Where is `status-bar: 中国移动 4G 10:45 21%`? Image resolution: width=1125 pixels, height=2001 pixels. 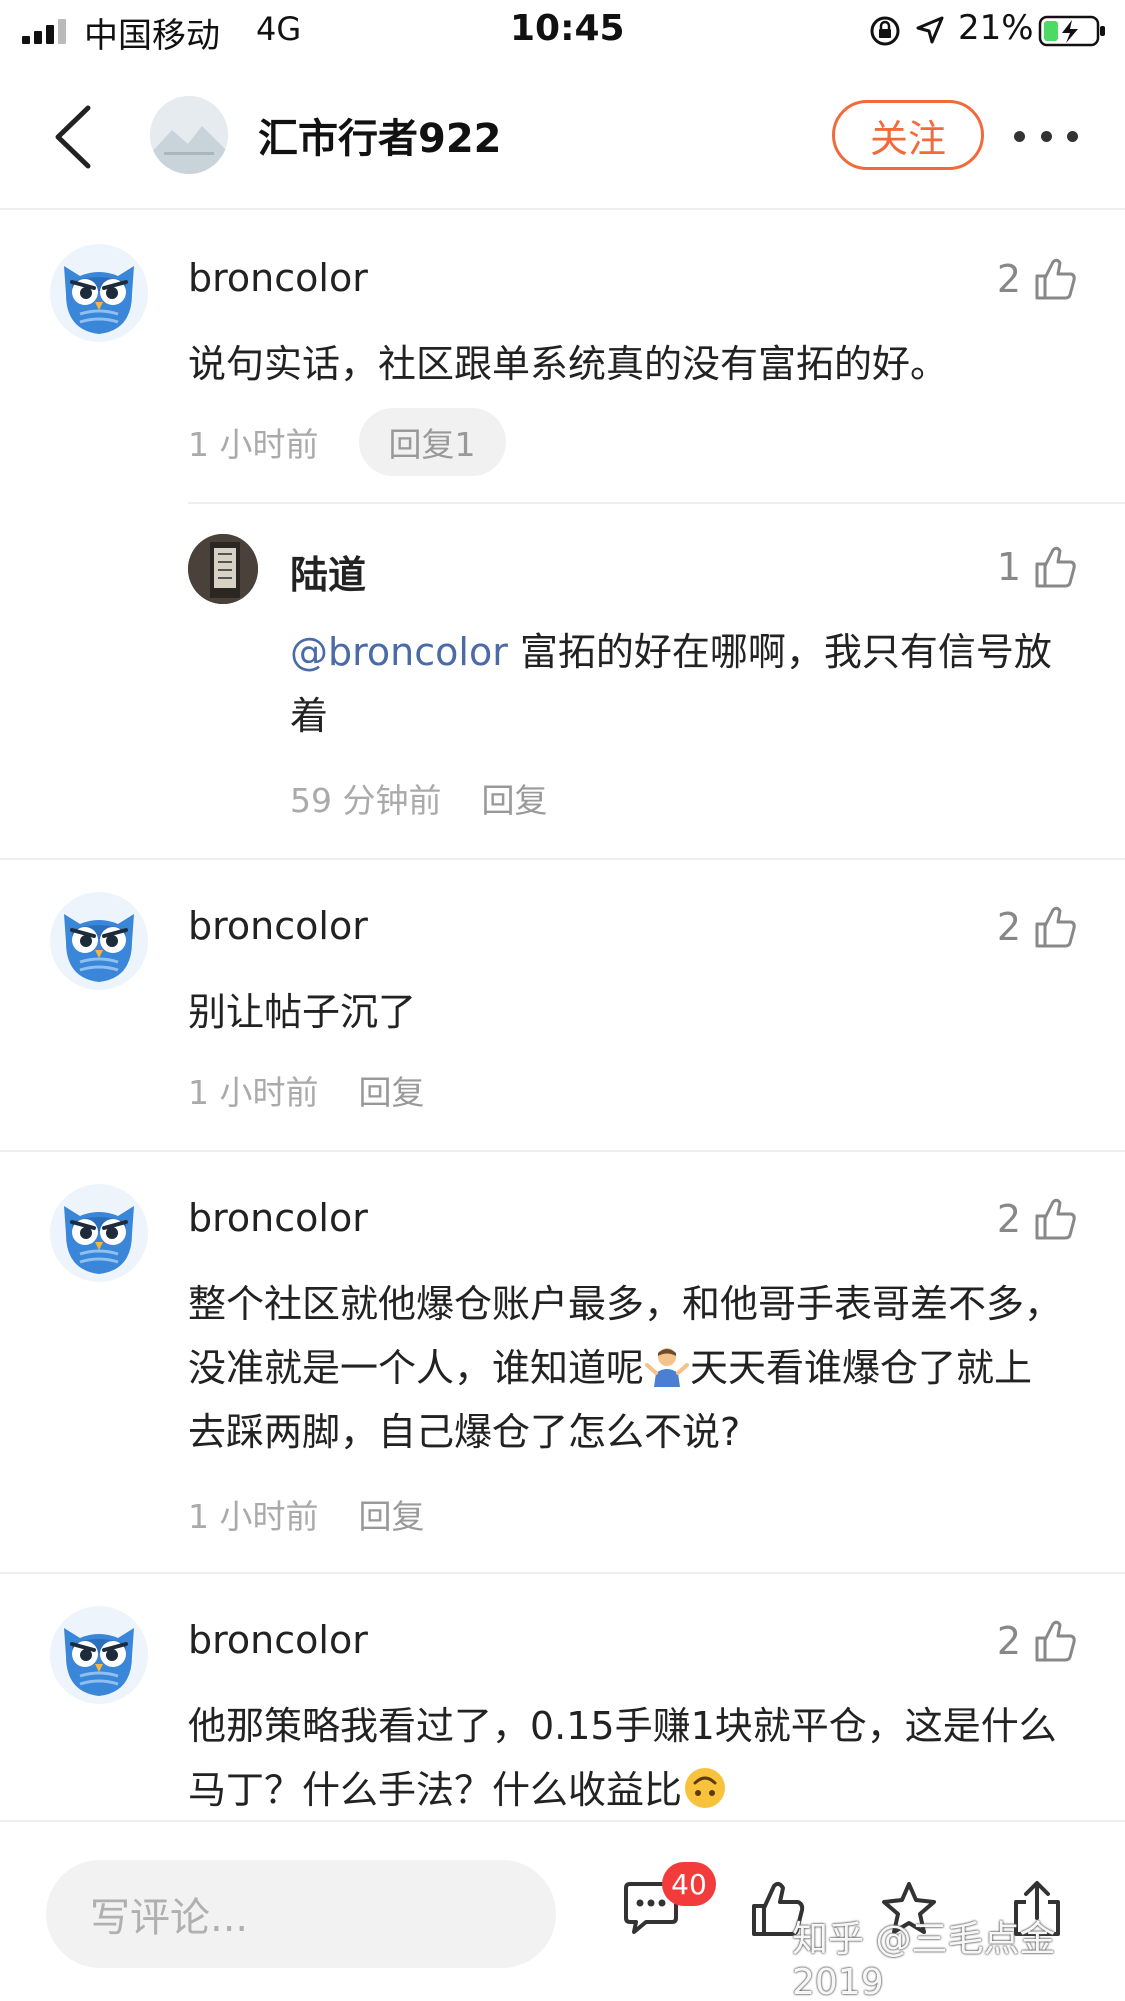
status-bar: 中国移动 4G 10:45 21% is located at coordinates (562, 31).